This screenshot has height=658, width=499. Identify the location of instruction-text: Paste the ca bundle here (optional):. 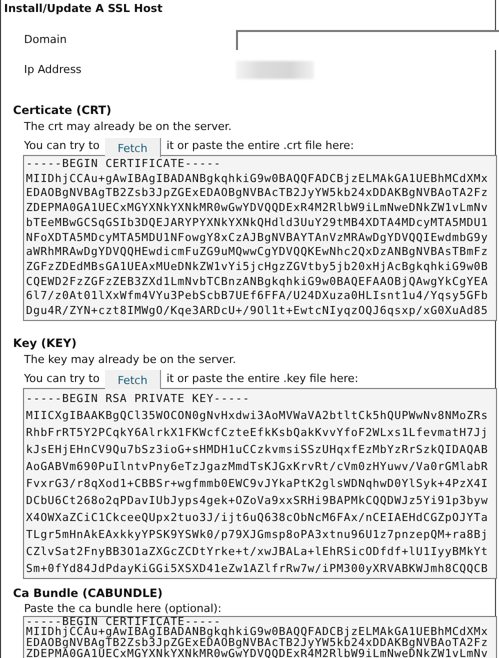
(123, 608).